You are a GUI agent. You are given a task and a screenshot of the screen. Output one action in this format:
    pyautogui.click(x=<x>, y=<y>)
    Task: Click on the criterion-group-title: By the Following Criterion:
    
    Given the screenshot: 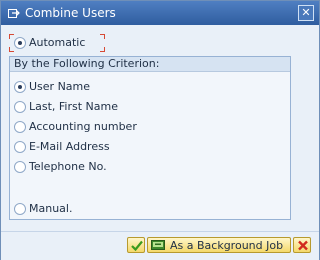 What is the action you would take?
    pyautogui.click(x=87, y=63)
    